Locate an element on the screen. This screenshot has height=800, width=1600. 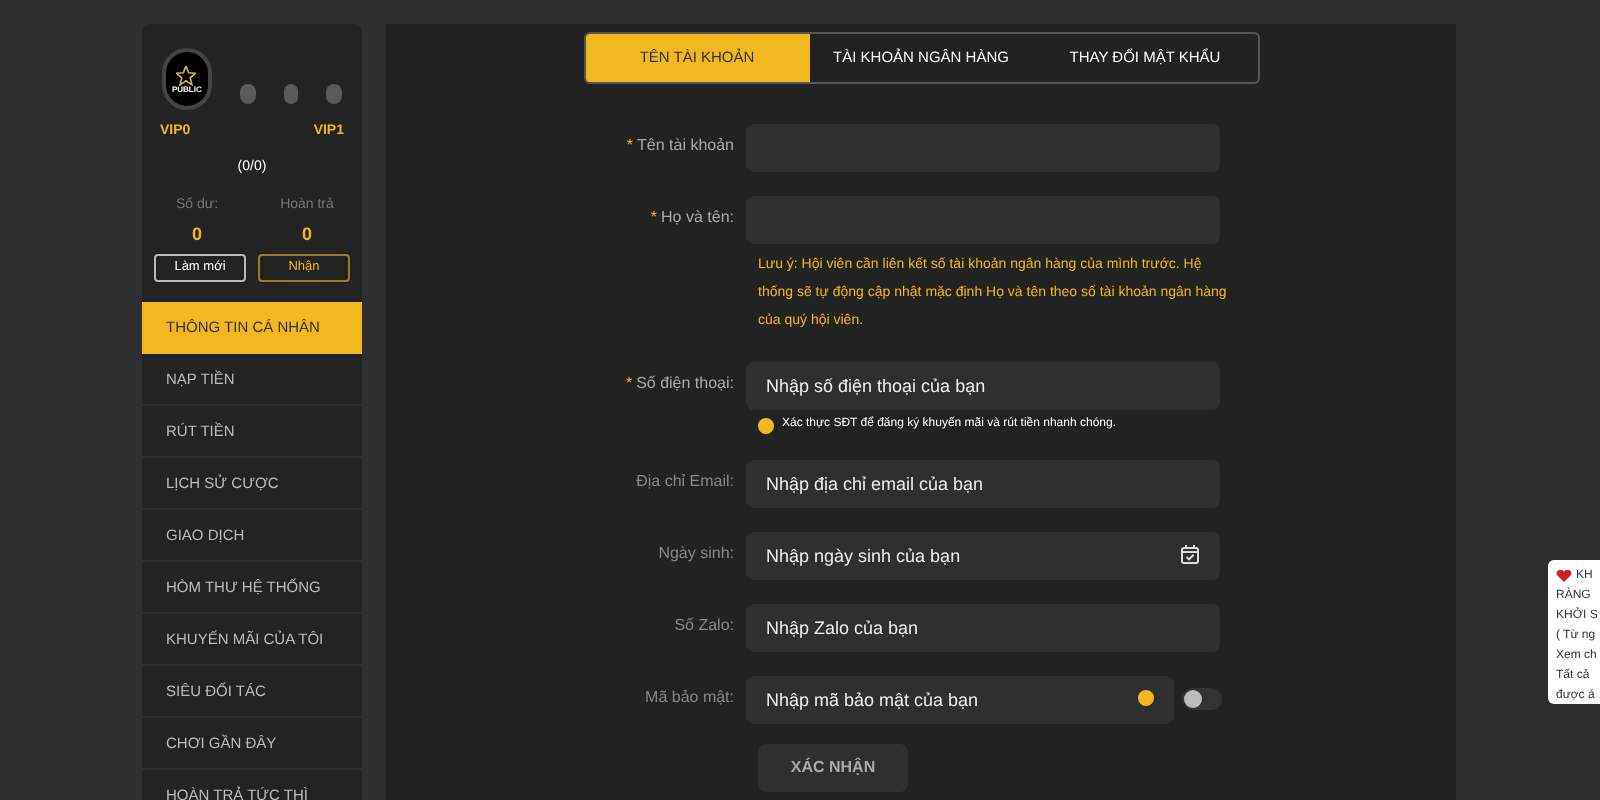
input-field: Nhập ngày sinh của bạn is located at coordinates (983, 556).